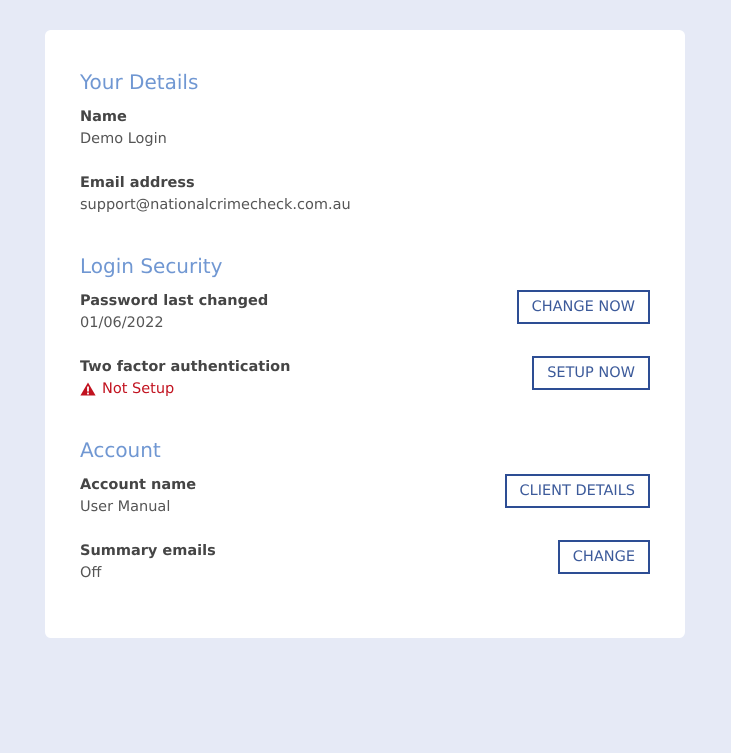 Image resolution: width=731 pixels, height=753 pixels. Describe the element at coordinates (138, 485) in the screenshot. I see `field-label: Account name` at that location.